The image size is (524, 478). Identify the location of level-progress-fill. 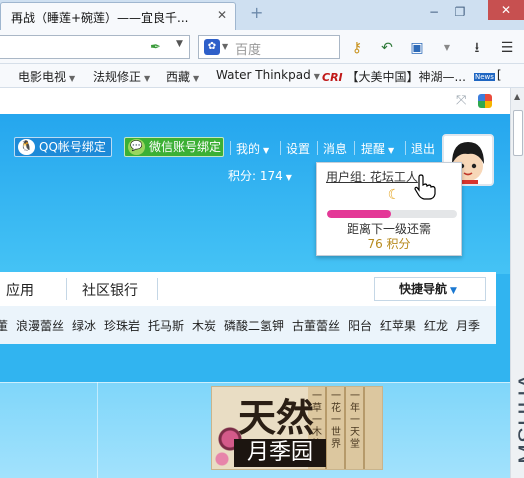
(359, 214).